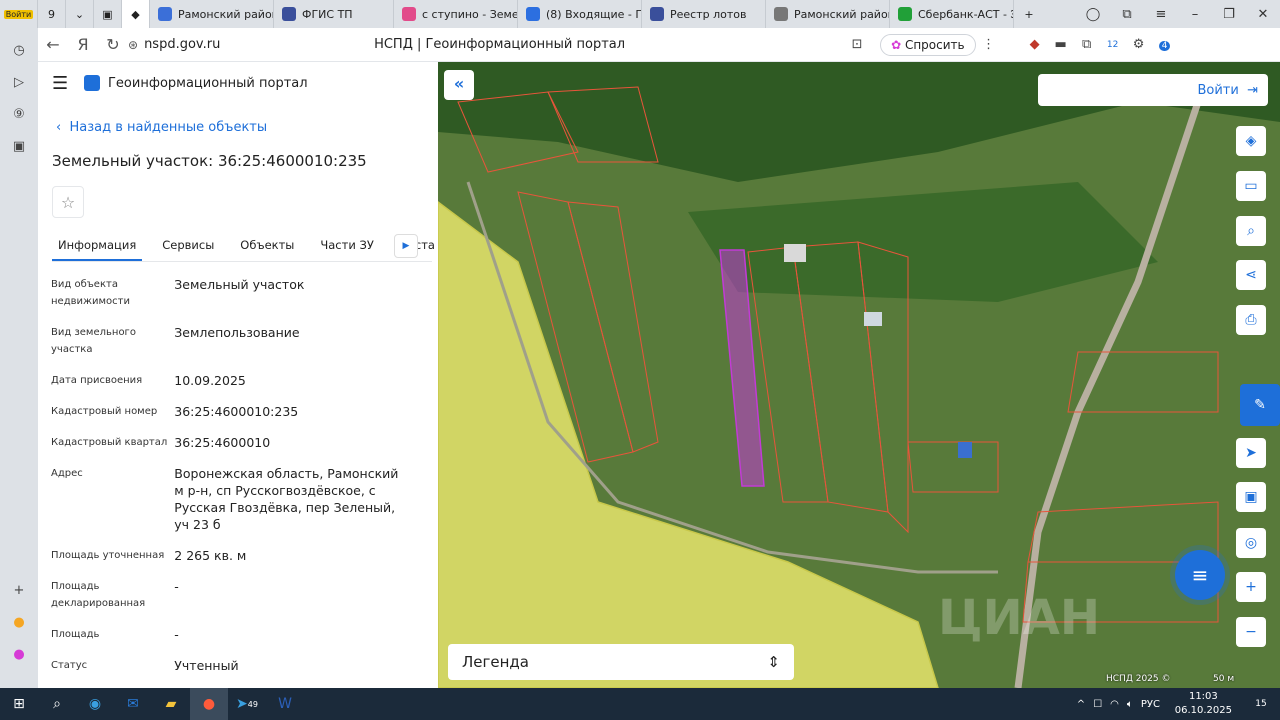 The image size is (1280, 720). I want to click on extension-icon-2: ▬, so click(1061, 44).